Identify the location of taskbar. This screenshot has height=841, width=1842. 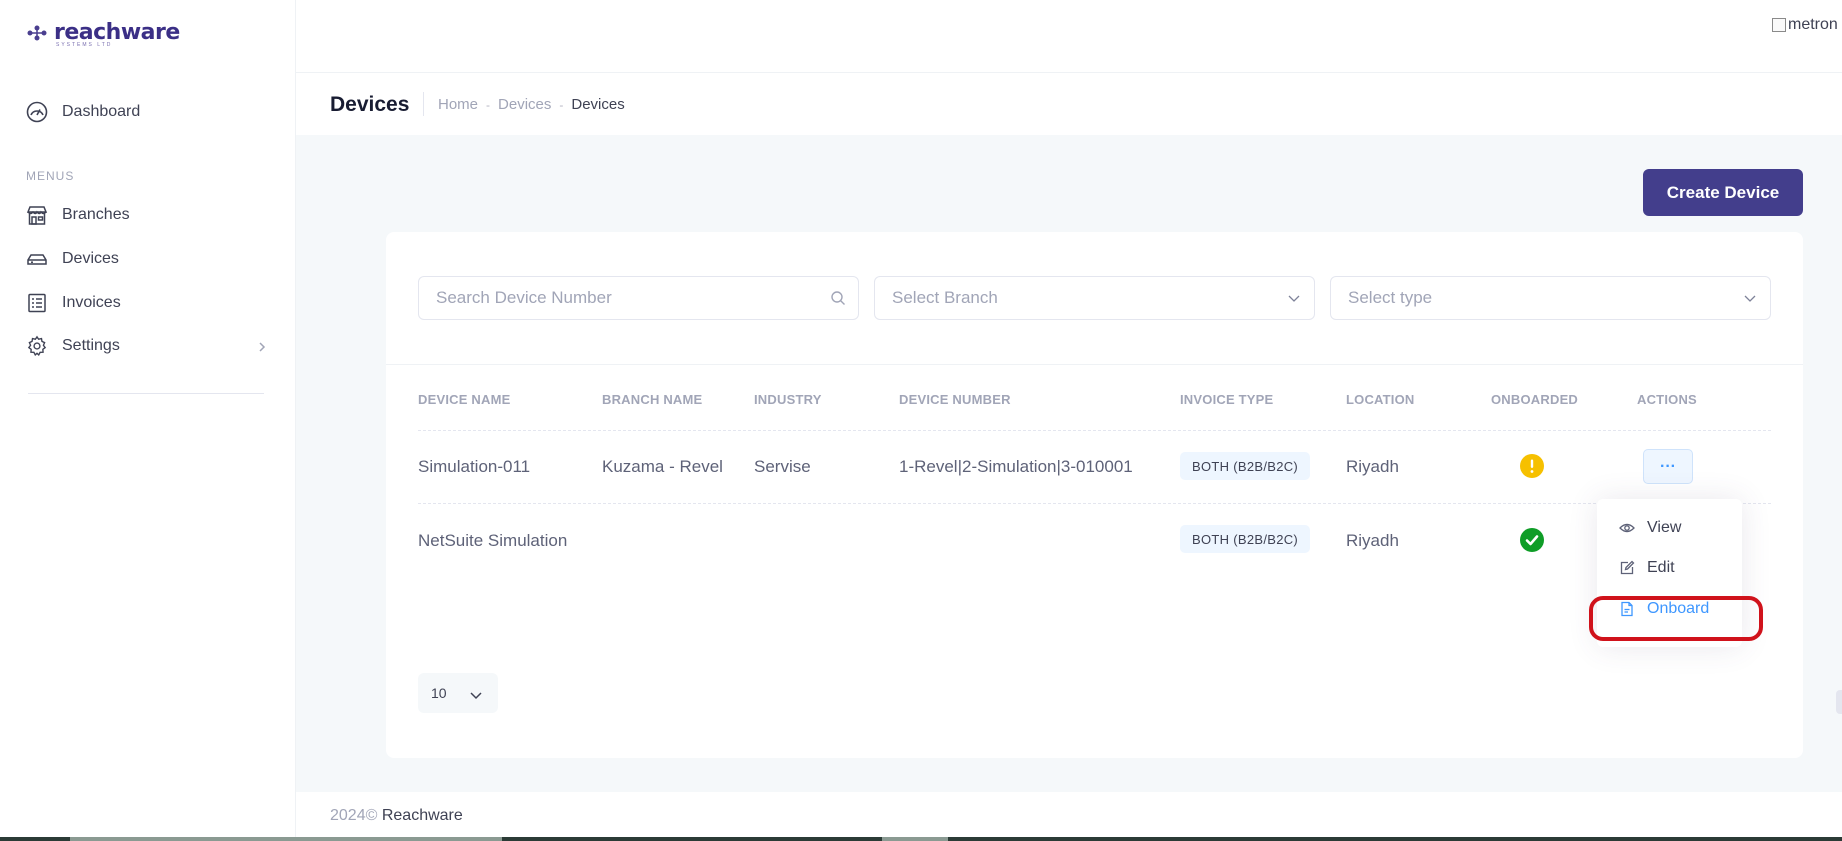
(921, 839).